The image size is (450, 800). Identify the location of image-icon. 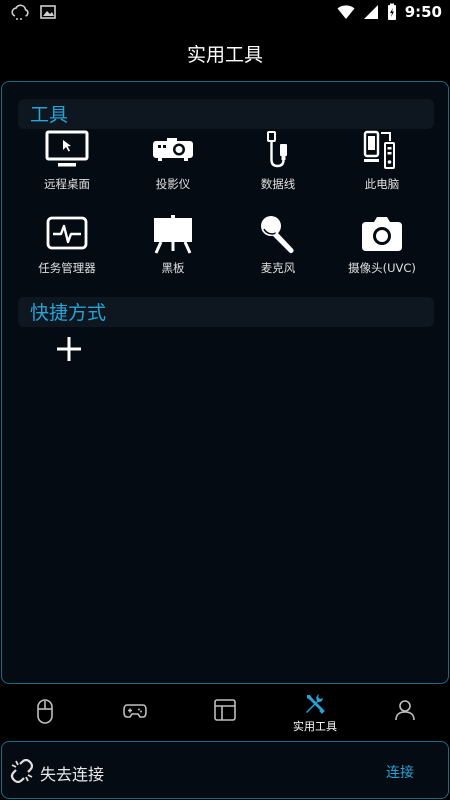
(48, 12).